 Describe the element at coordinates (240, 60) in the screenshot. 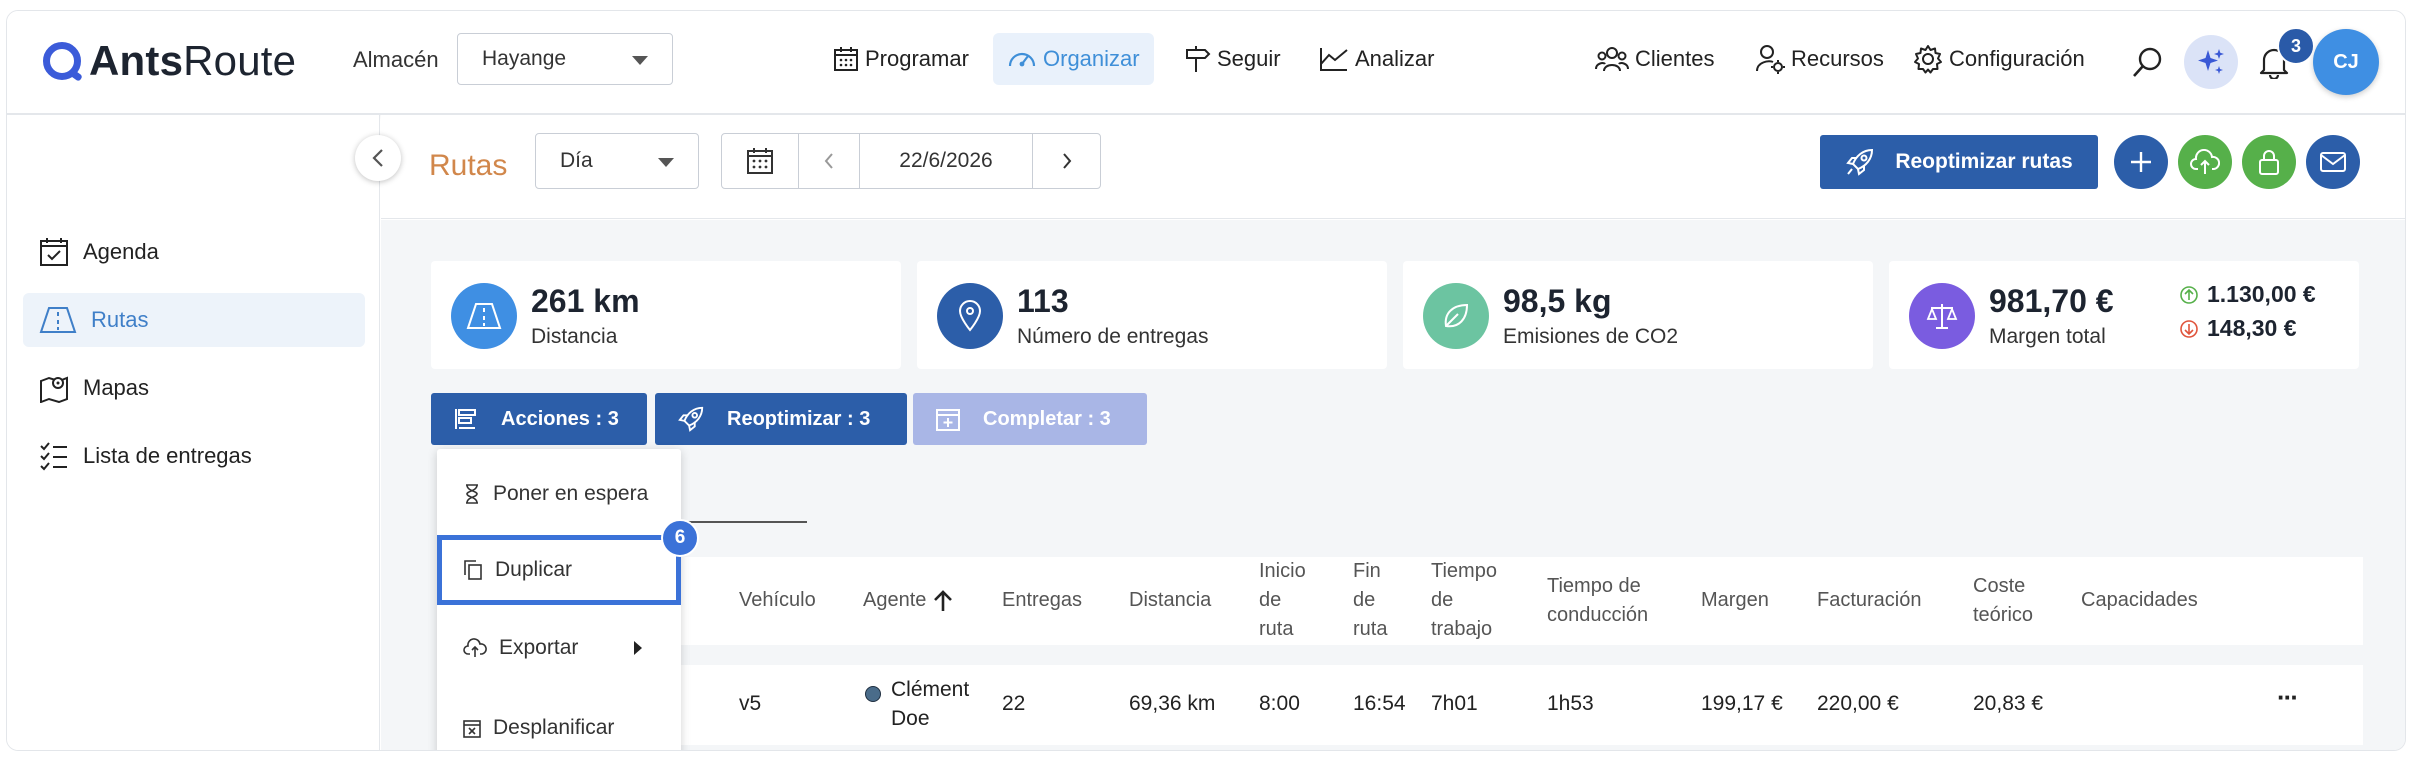

I see `brand-light: Route` at that location.